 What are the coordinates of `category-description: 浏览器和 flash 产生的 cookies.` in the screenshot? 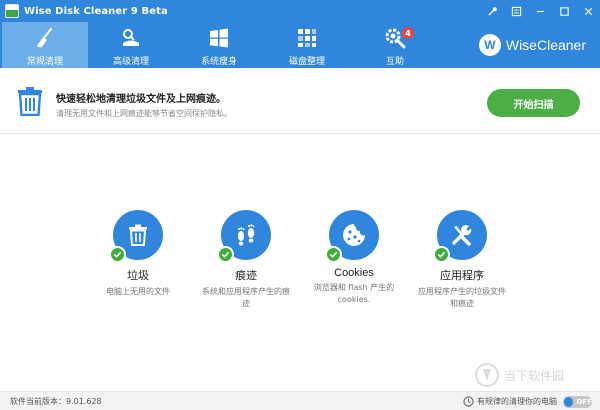 It's located at (354, 293).